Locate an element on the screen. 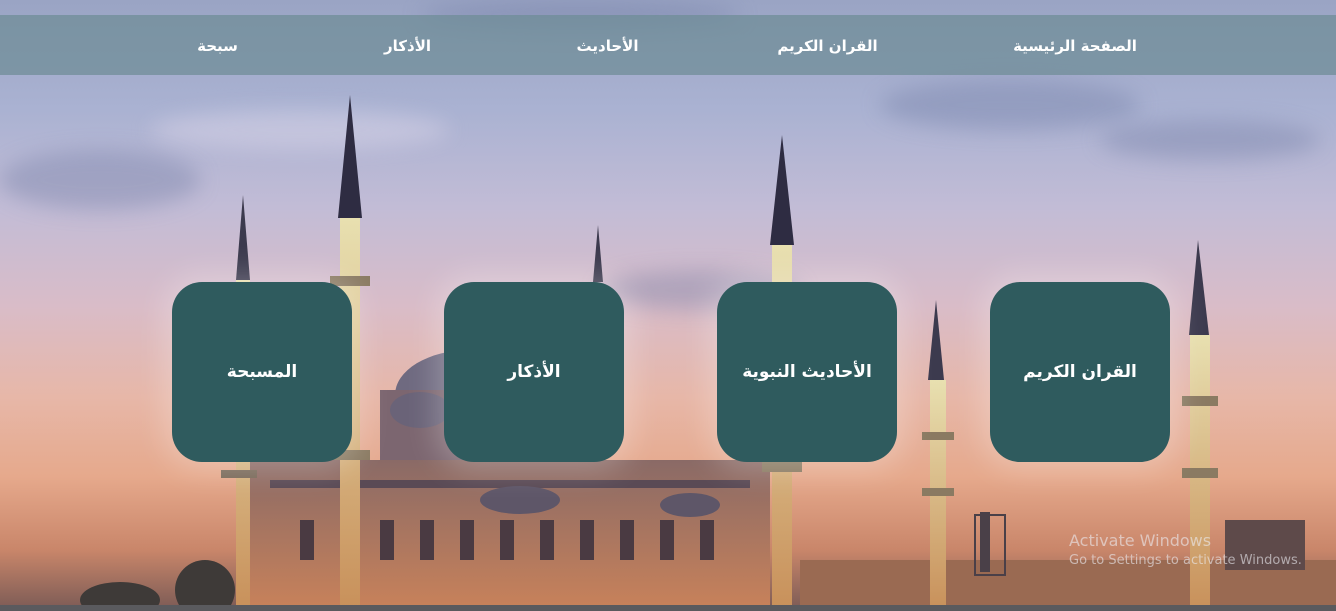 The image size is (1336, 611). nav-item-subha: سبحة is located at coordinates (217, 45).